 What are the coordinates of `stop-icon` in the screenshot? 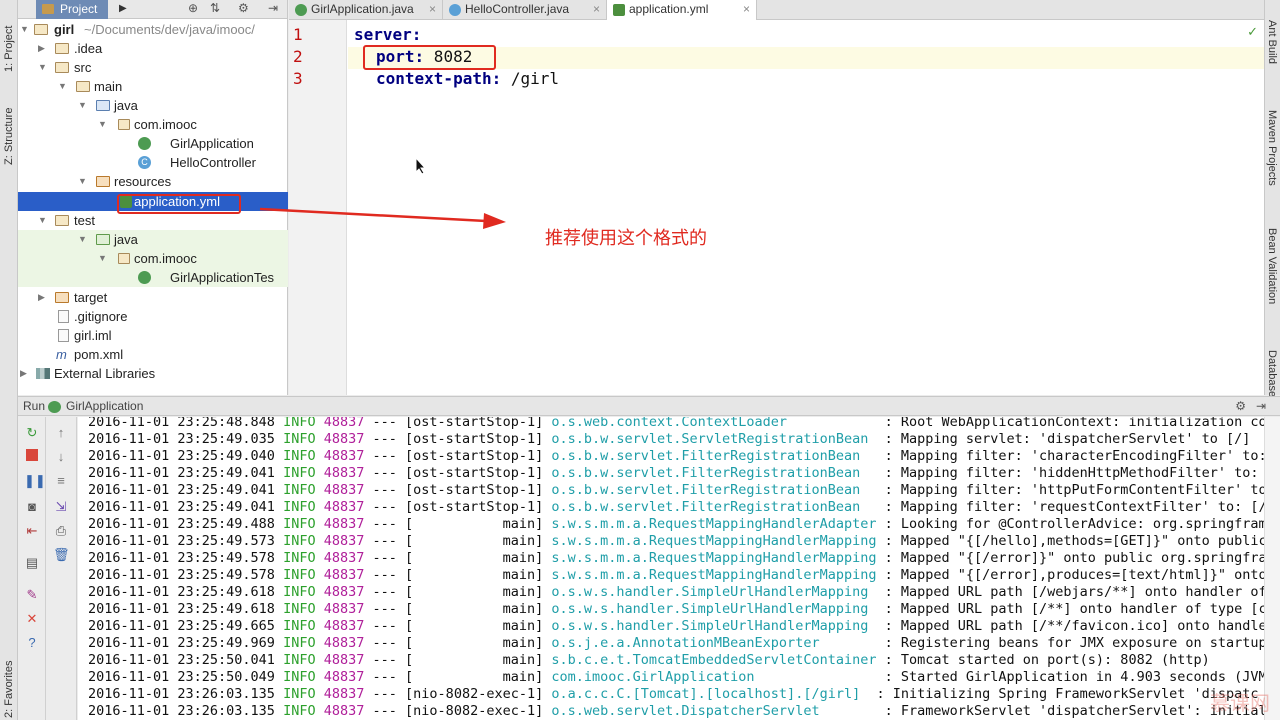 It's located at (32, 455).